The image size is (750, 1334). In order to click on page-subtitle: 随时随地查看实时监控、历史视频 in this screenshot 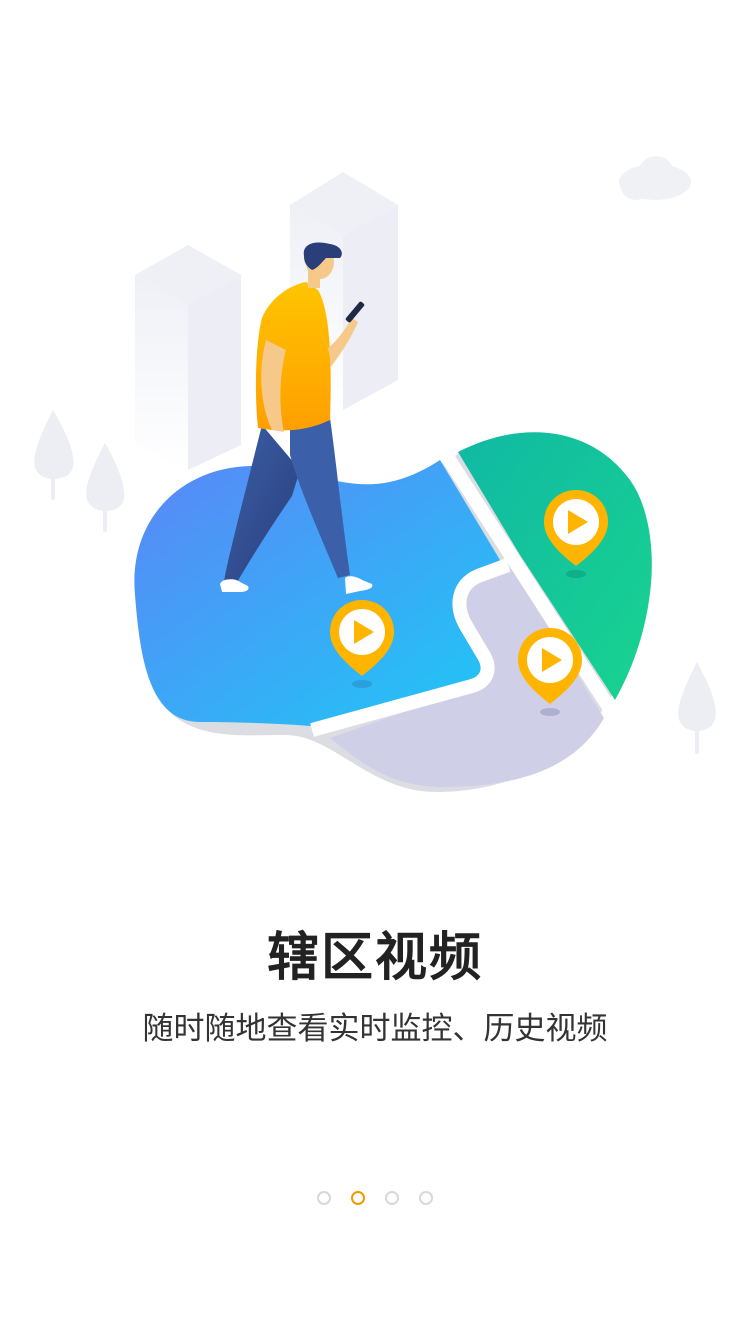, I will do `click(375, 1029)`.